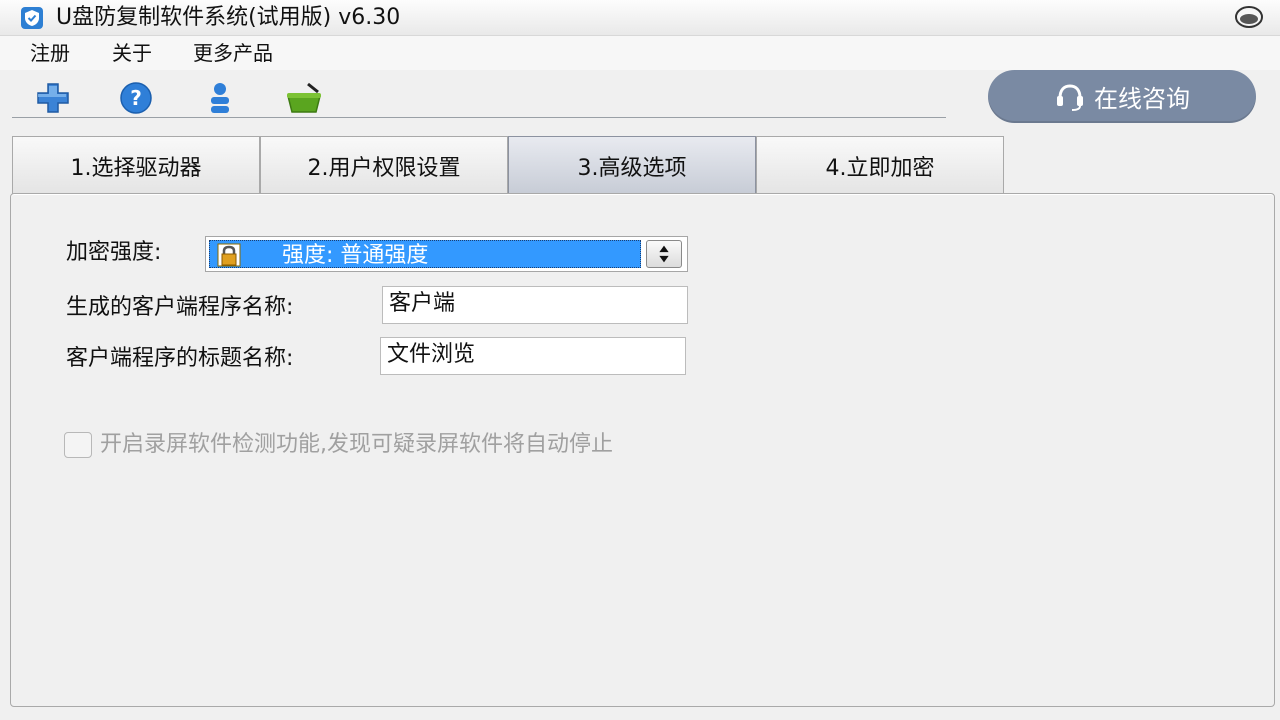  I want to click on tab-bar: 1.选择驱动器 2.用户权限设置 3.高级选项 4.立即加密, so click(509, 165).